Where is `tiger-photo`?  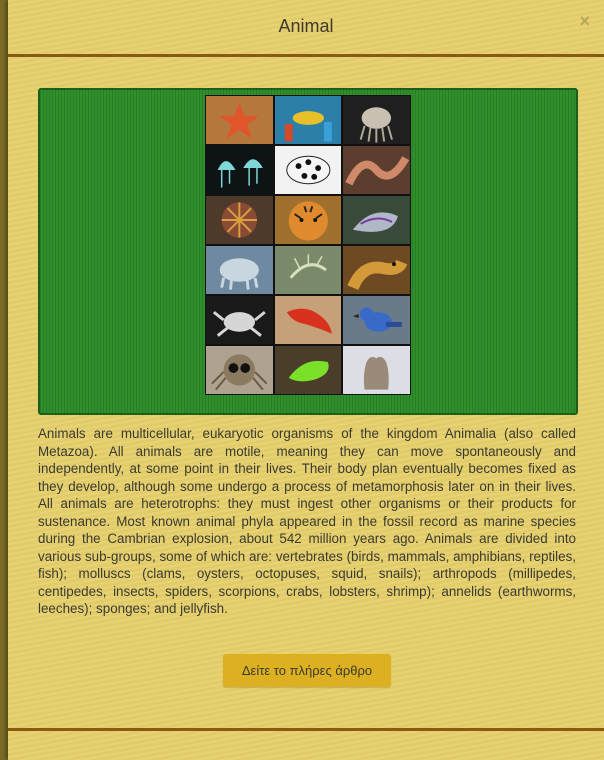
tiger-photo is located at coordinates (308, 220).